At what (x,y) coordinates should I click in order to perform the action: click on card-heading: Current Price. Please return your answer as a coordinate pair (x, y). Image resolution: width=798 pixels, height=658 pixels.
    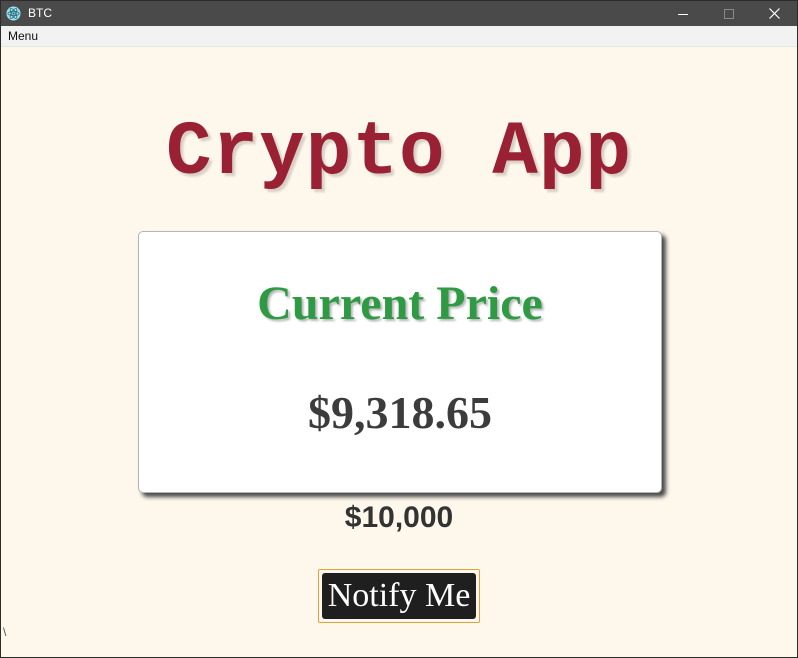
    Looking at the image, I should click on (400, 303).